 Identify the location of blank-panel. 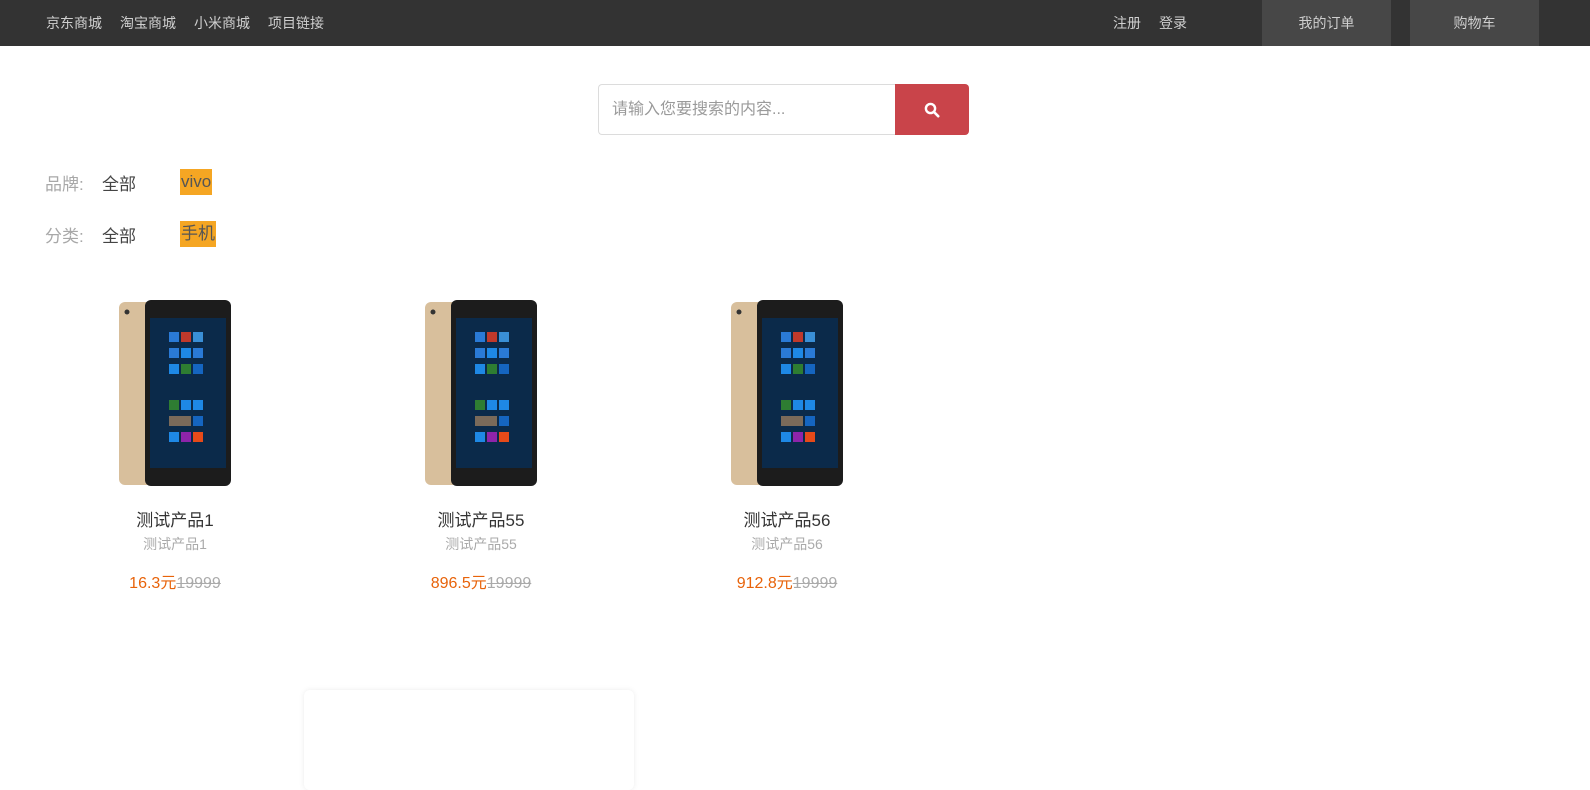
(469, 740).